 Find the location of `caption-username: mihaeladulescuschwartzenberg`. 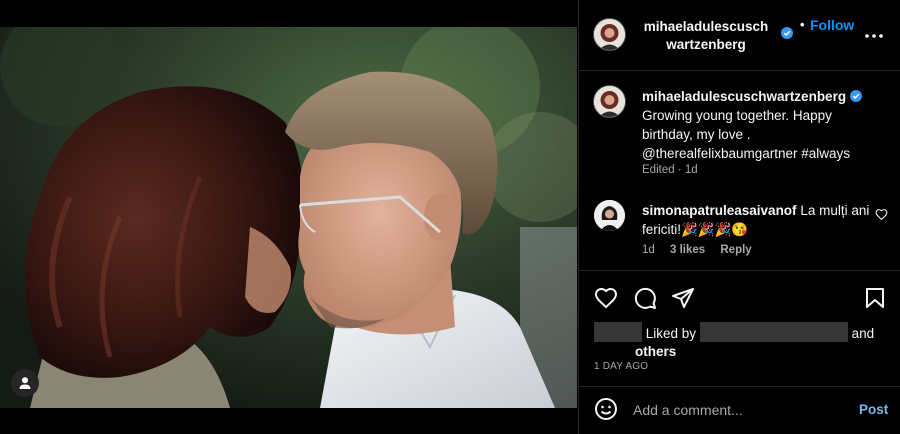

caption-username: mihaeladulescuschwartzenberg is located at coordinates (744, 96).